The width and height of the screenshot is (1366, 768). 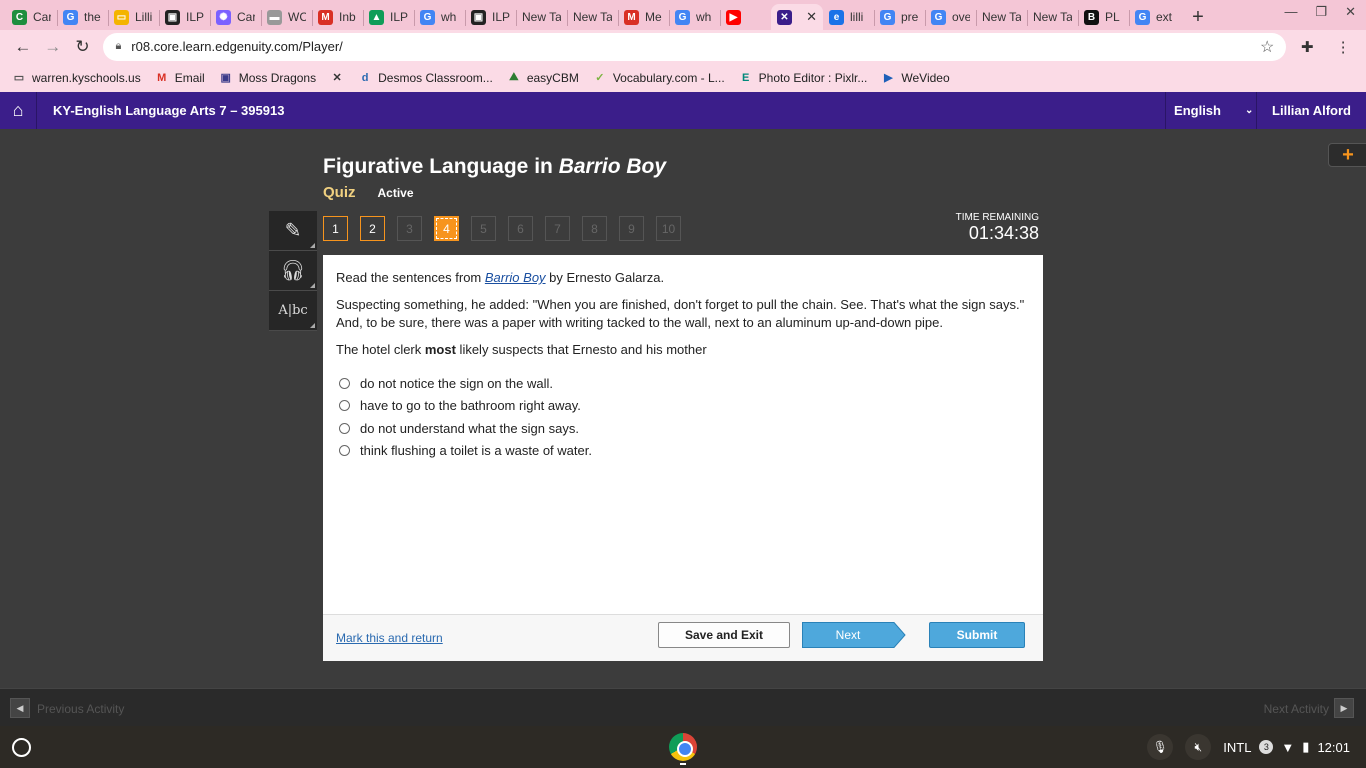 What do you see at coordinates (557, 228) in the screenshot?
I see `question-number-7: 7` at bounding box center [557, 228].